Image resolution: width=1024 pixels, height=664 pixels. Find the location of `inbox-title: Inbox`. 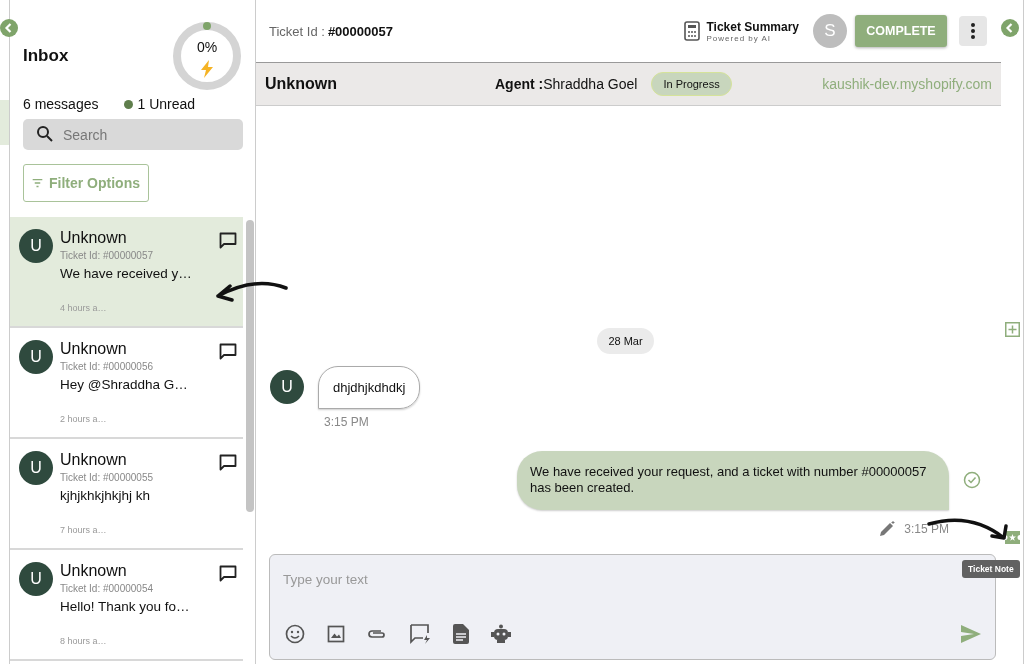

inbox-title: Inbox is located at coordinates (46, 56).